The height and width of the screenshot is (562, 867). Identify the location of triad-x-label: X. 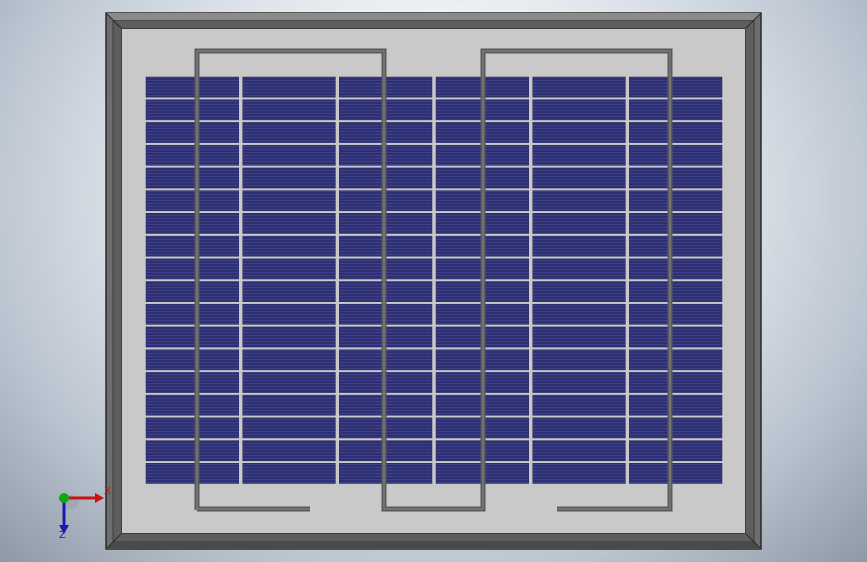
(107, 491).